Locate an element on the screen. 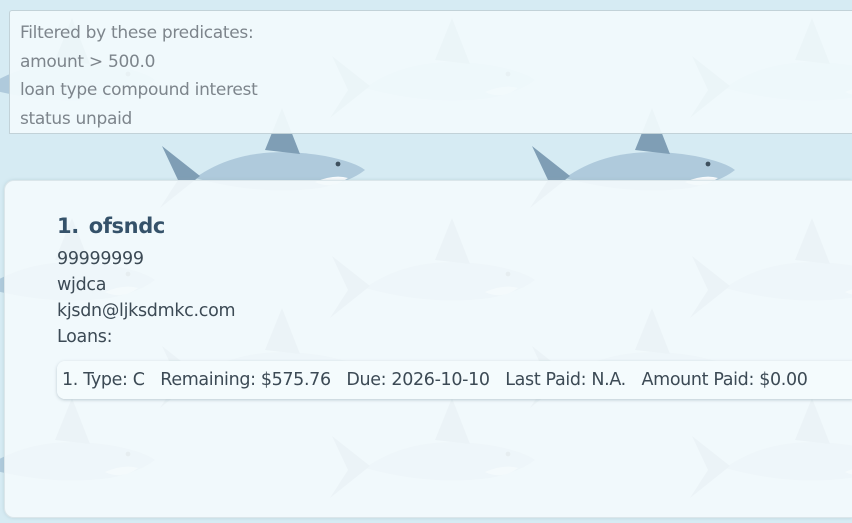 This screenshot has width=852, height=523. loan-amount-paid: Amount Paid: $0.00 is located at coordinates (724, 380).